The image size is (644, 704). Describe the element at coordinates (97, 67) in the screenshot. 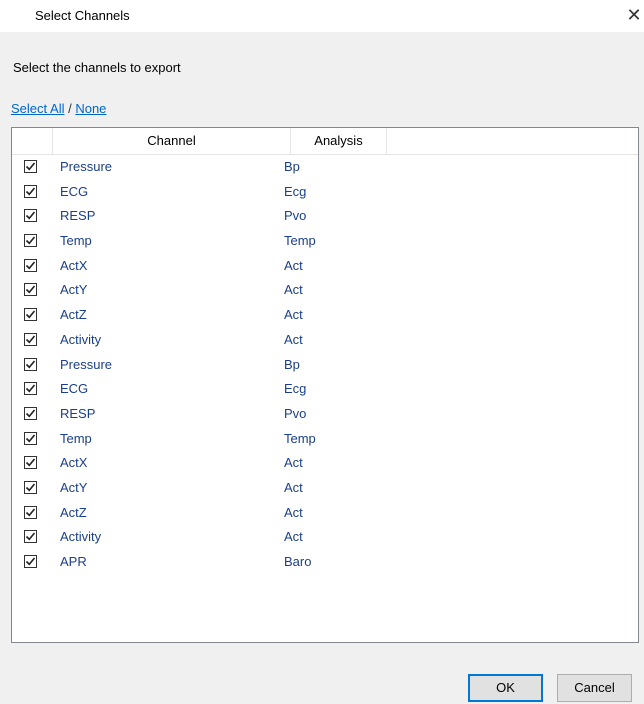

I see `instruction-text: Select the channels to export` at that location.